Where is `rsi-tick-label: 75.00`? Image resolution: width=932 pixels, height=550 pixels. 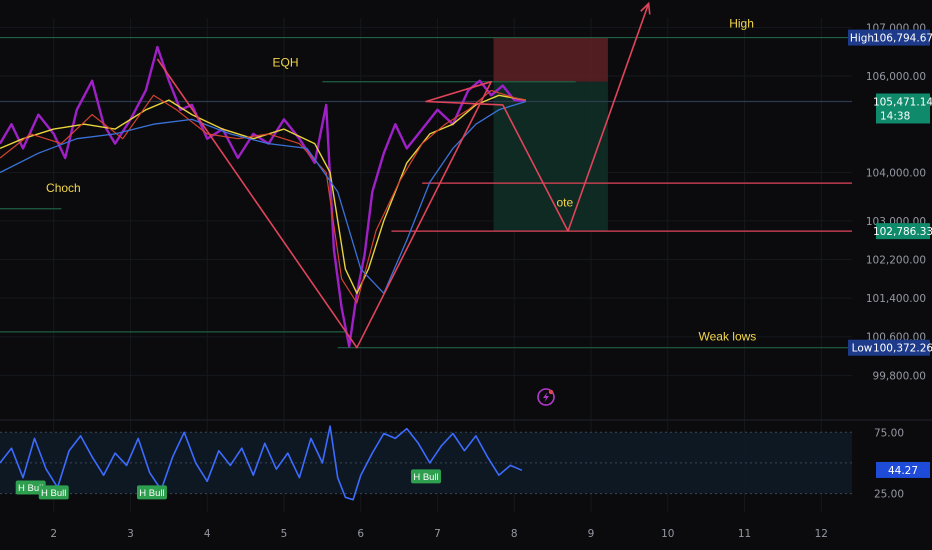 rsi-tick-label: 75.00 is located at coordinates (889, 433).